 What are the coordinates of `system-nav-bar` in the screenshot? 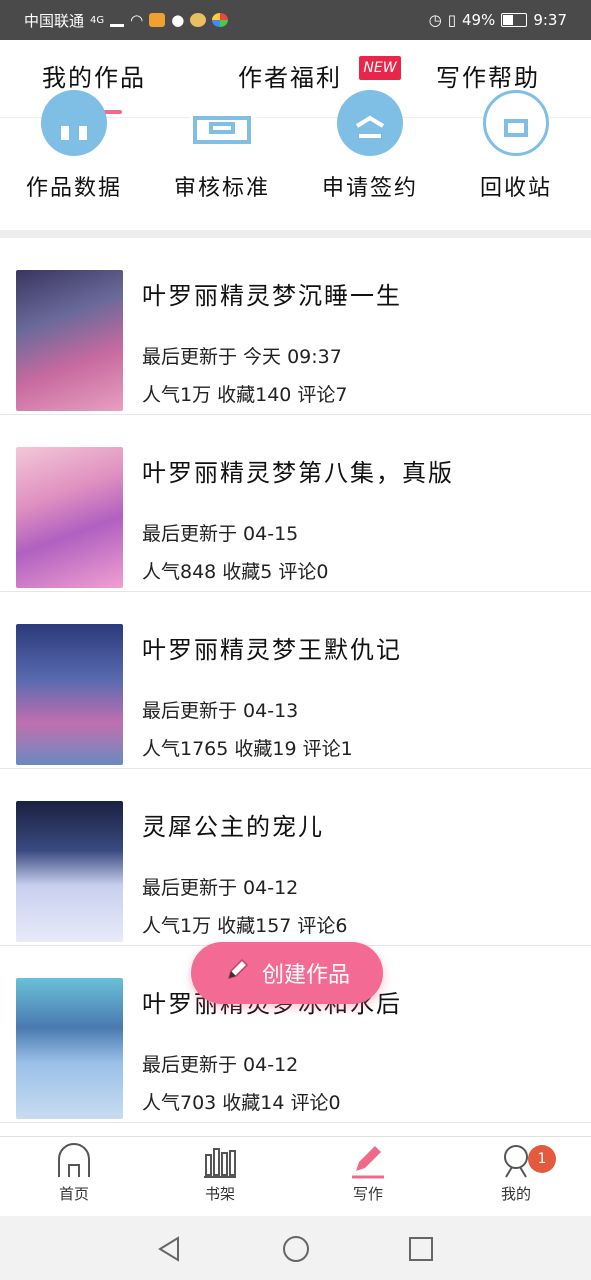 It's located at (295, 1248).